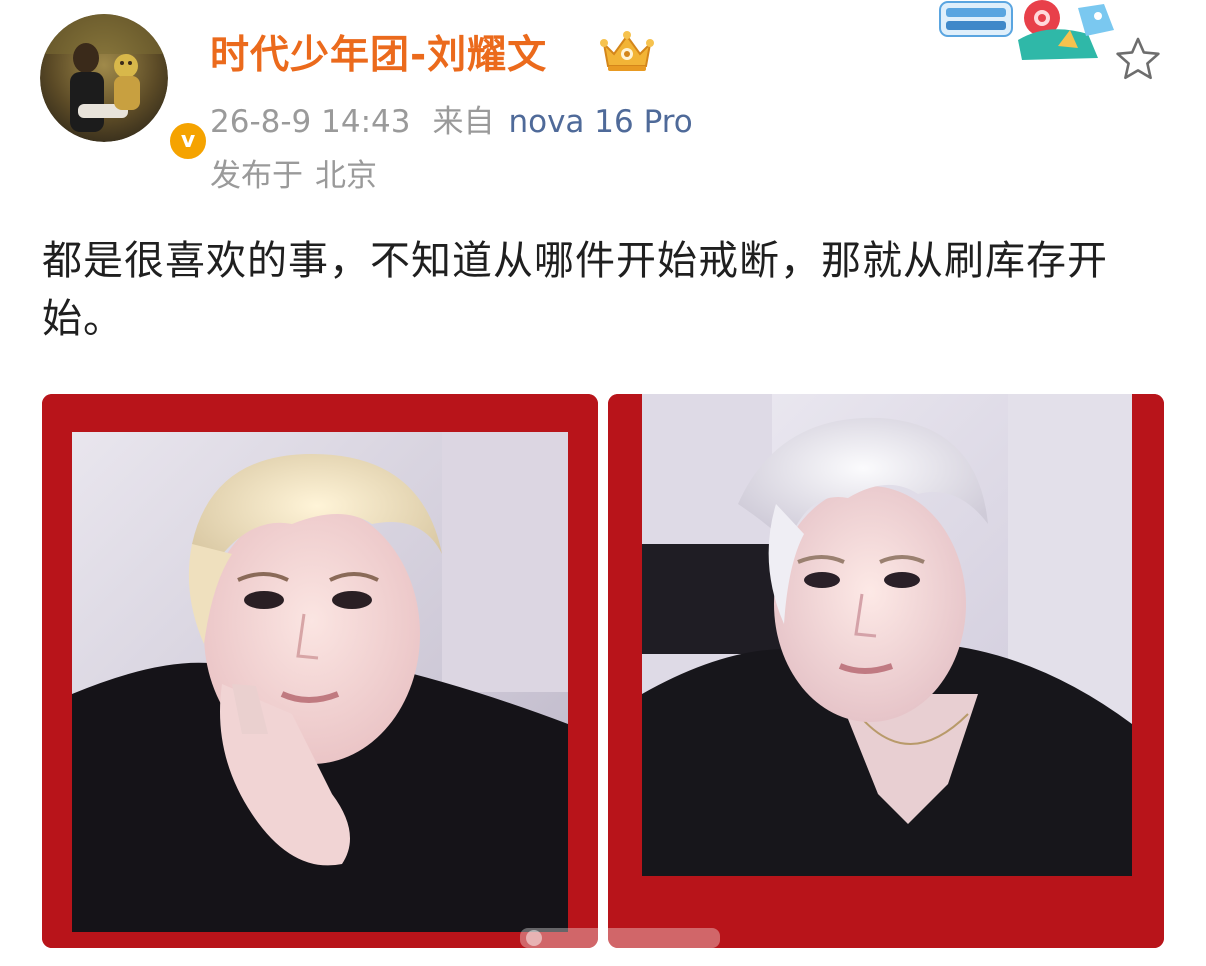 The width and height of the screenshot is (1206, 966). I want to click on post-meta: 26-8-9 14:43 来自 nova 16 Pro, so click(451, 118).